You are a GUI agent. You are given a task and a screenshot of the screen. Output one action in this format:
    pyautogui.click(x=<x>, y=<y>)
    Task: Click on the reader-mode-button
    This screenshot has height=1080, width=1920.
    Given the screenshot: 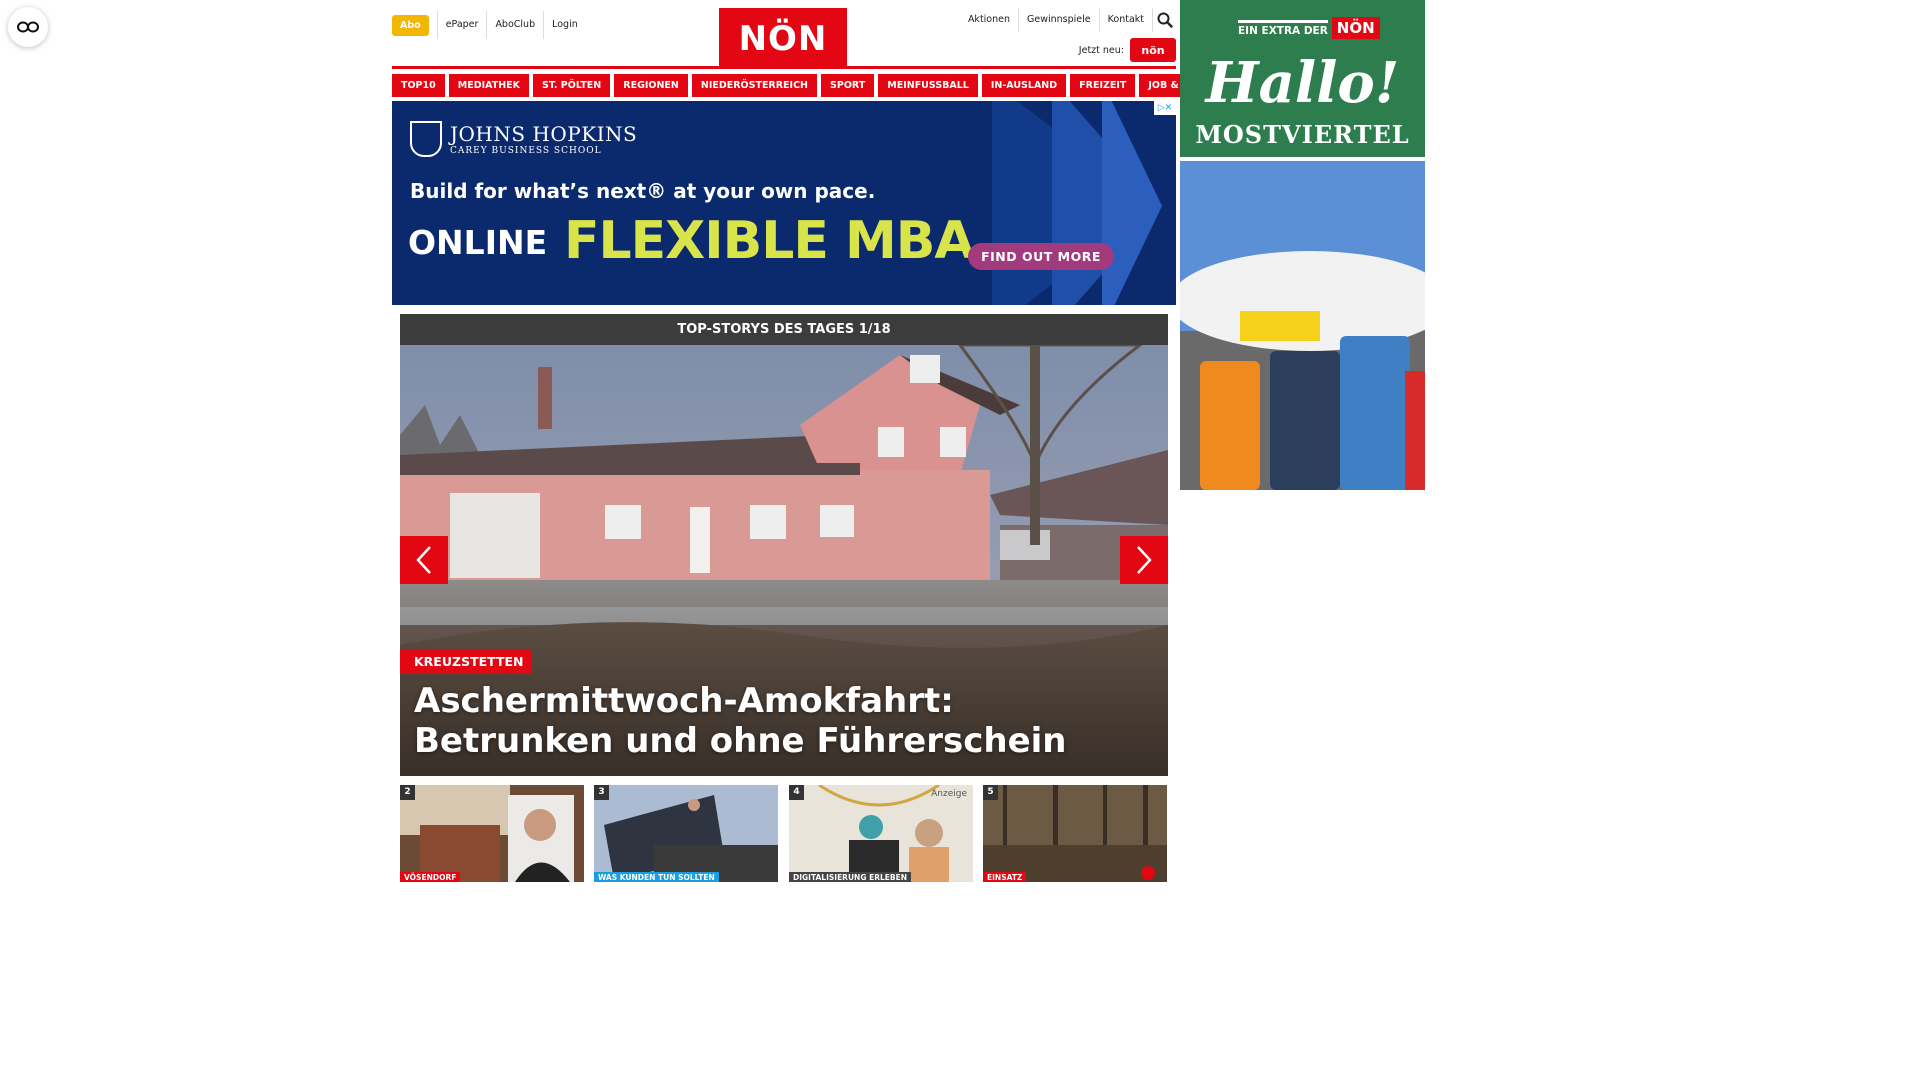 What is the action you would take?
    pyautogui.click(x=28, y=27)
    